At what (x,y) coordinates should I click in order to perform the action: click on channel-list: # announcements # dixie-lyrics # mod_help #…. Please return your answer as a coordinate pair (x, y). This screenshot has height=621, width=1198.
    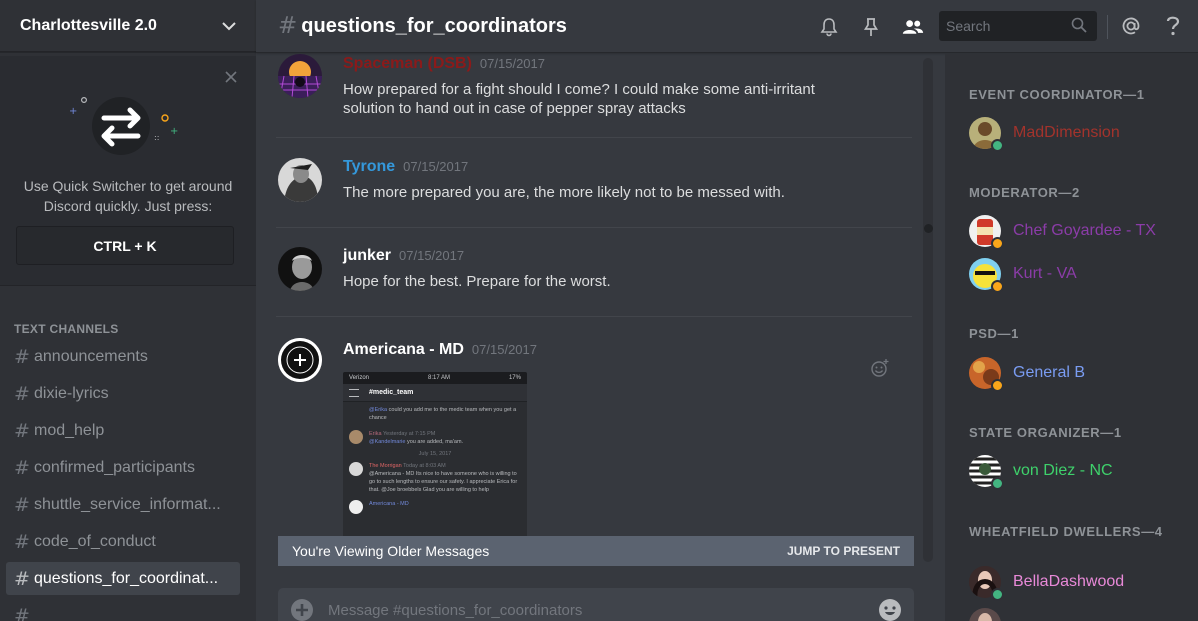
    Looking at the image, I should click on (123, 480).